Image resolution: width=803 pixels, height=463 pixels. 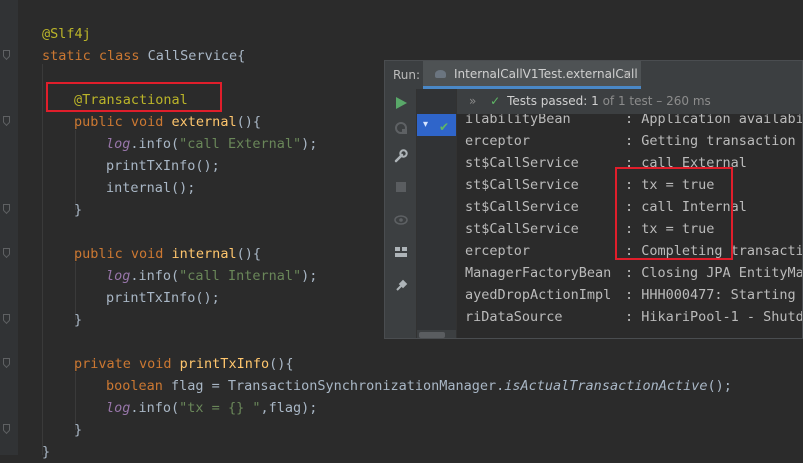 What do you see at coordinates (518, 120) in the screenshot?
I see `log-source: ilabilityBean` at bounding box center [518, 120].